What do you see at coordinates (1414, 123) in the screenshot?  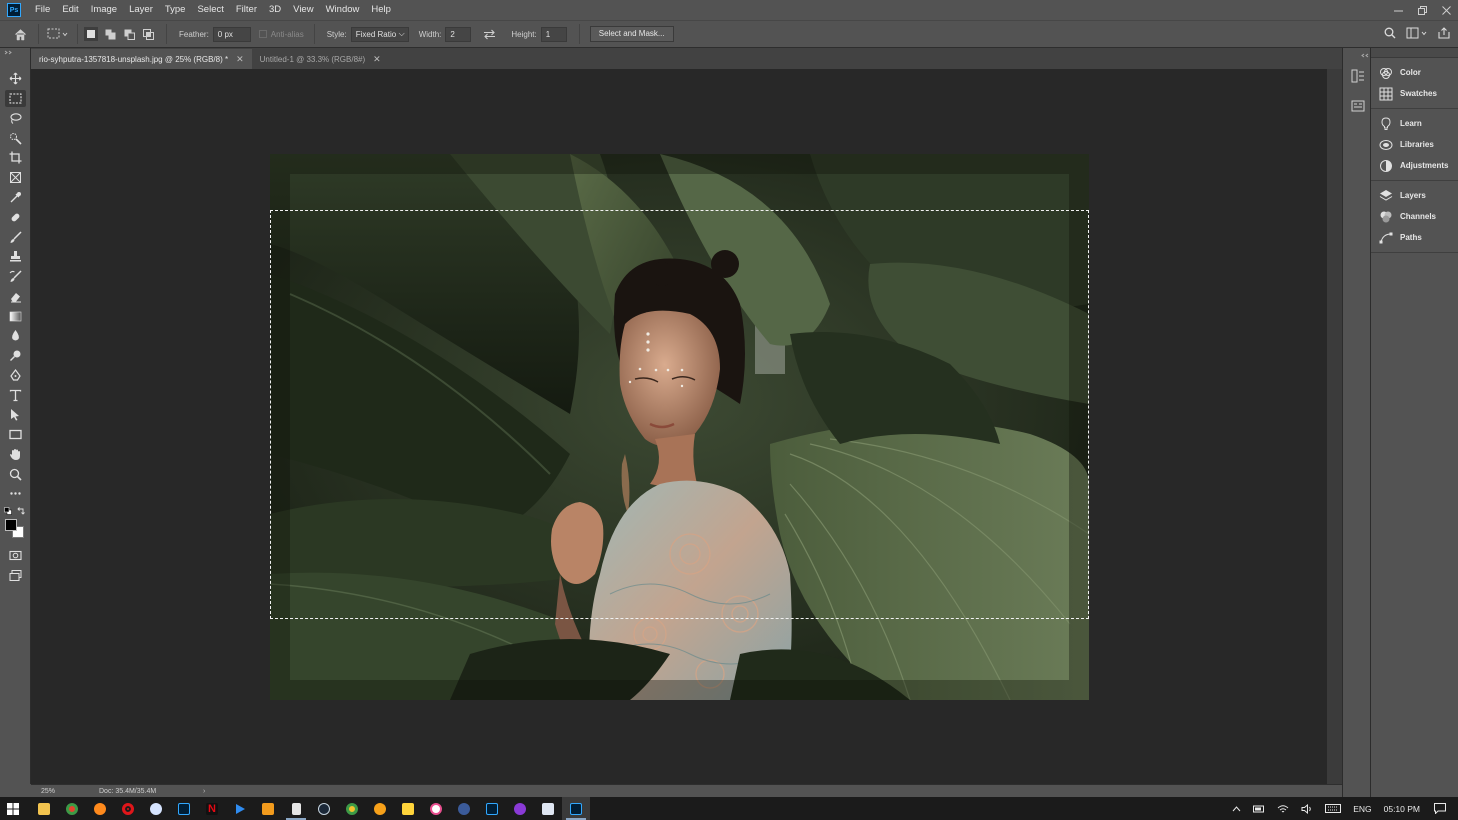 I see `learn-panel-tab: Learn` at bounding box center [1414, 123].